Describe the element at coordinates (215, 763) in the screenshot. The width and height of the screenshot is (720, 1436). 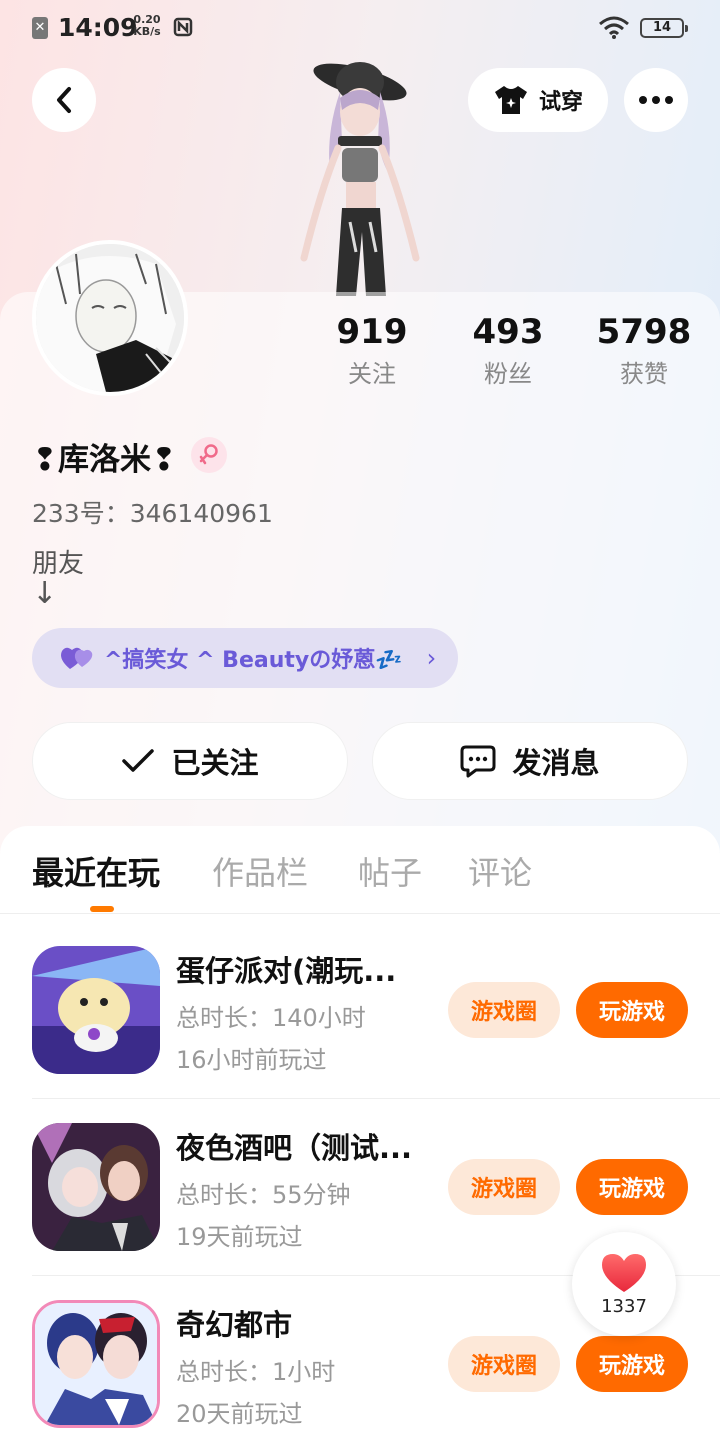
I see `follow-label: 已关注` at that location.